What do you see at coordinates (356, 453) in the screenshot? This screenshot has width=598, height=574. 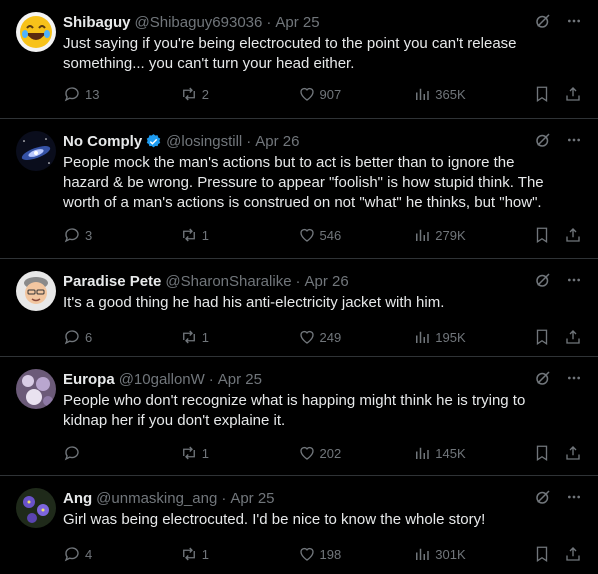 I see `like-button: 202` at bounding box center [356, 453].